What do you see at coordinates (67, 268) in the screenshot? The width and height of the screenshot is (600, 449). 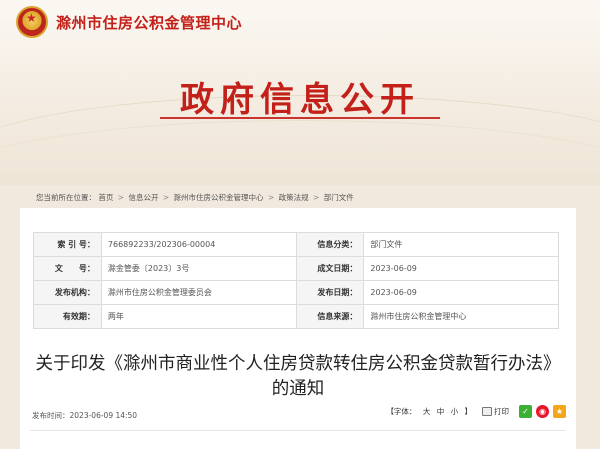 I see `doc-no-label: 文 号：` at bounding box center [67, 268].